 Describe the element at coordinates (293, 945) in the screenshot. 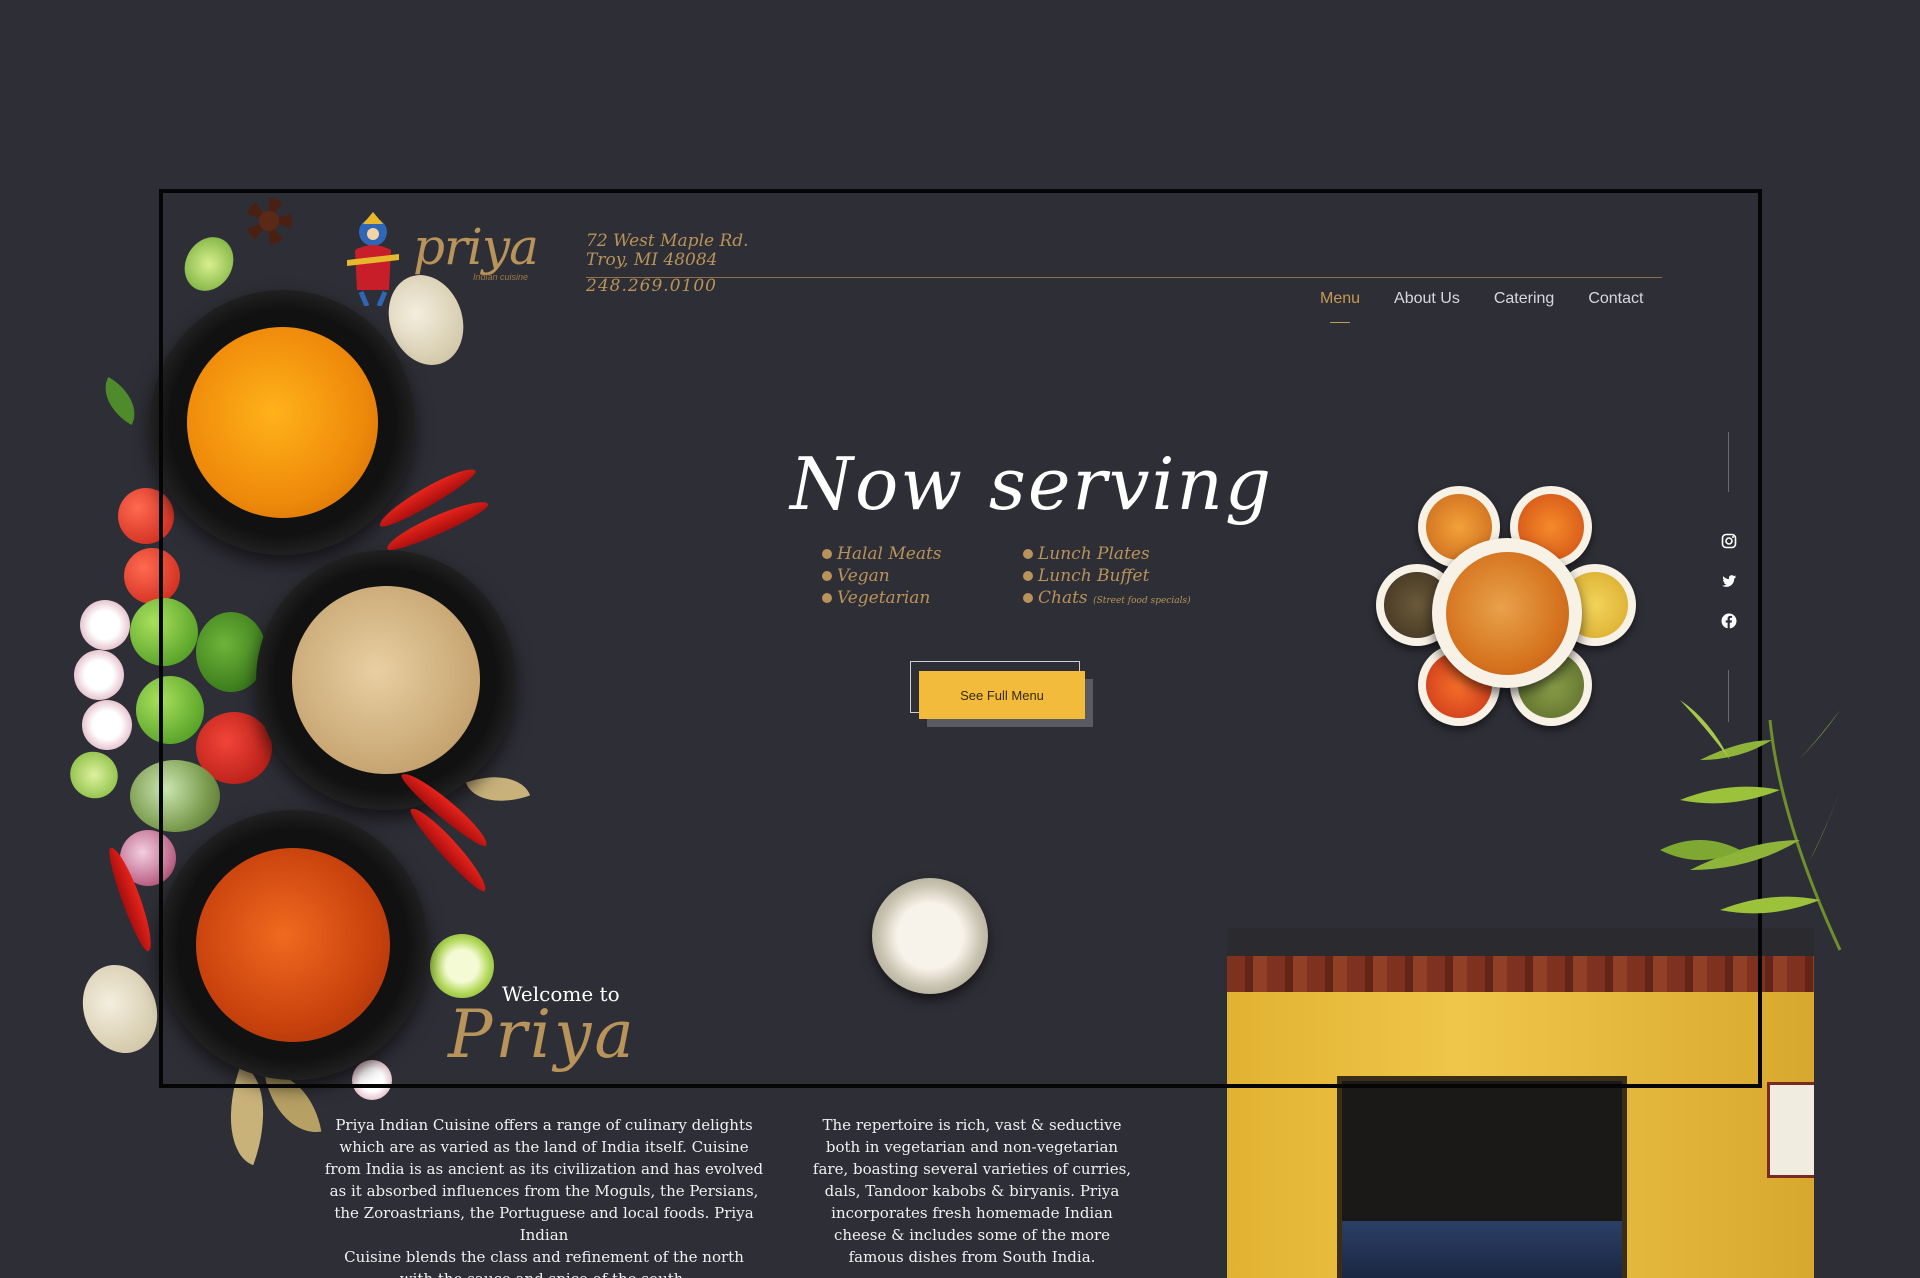

I see `chili-powder-bowl` at that location.